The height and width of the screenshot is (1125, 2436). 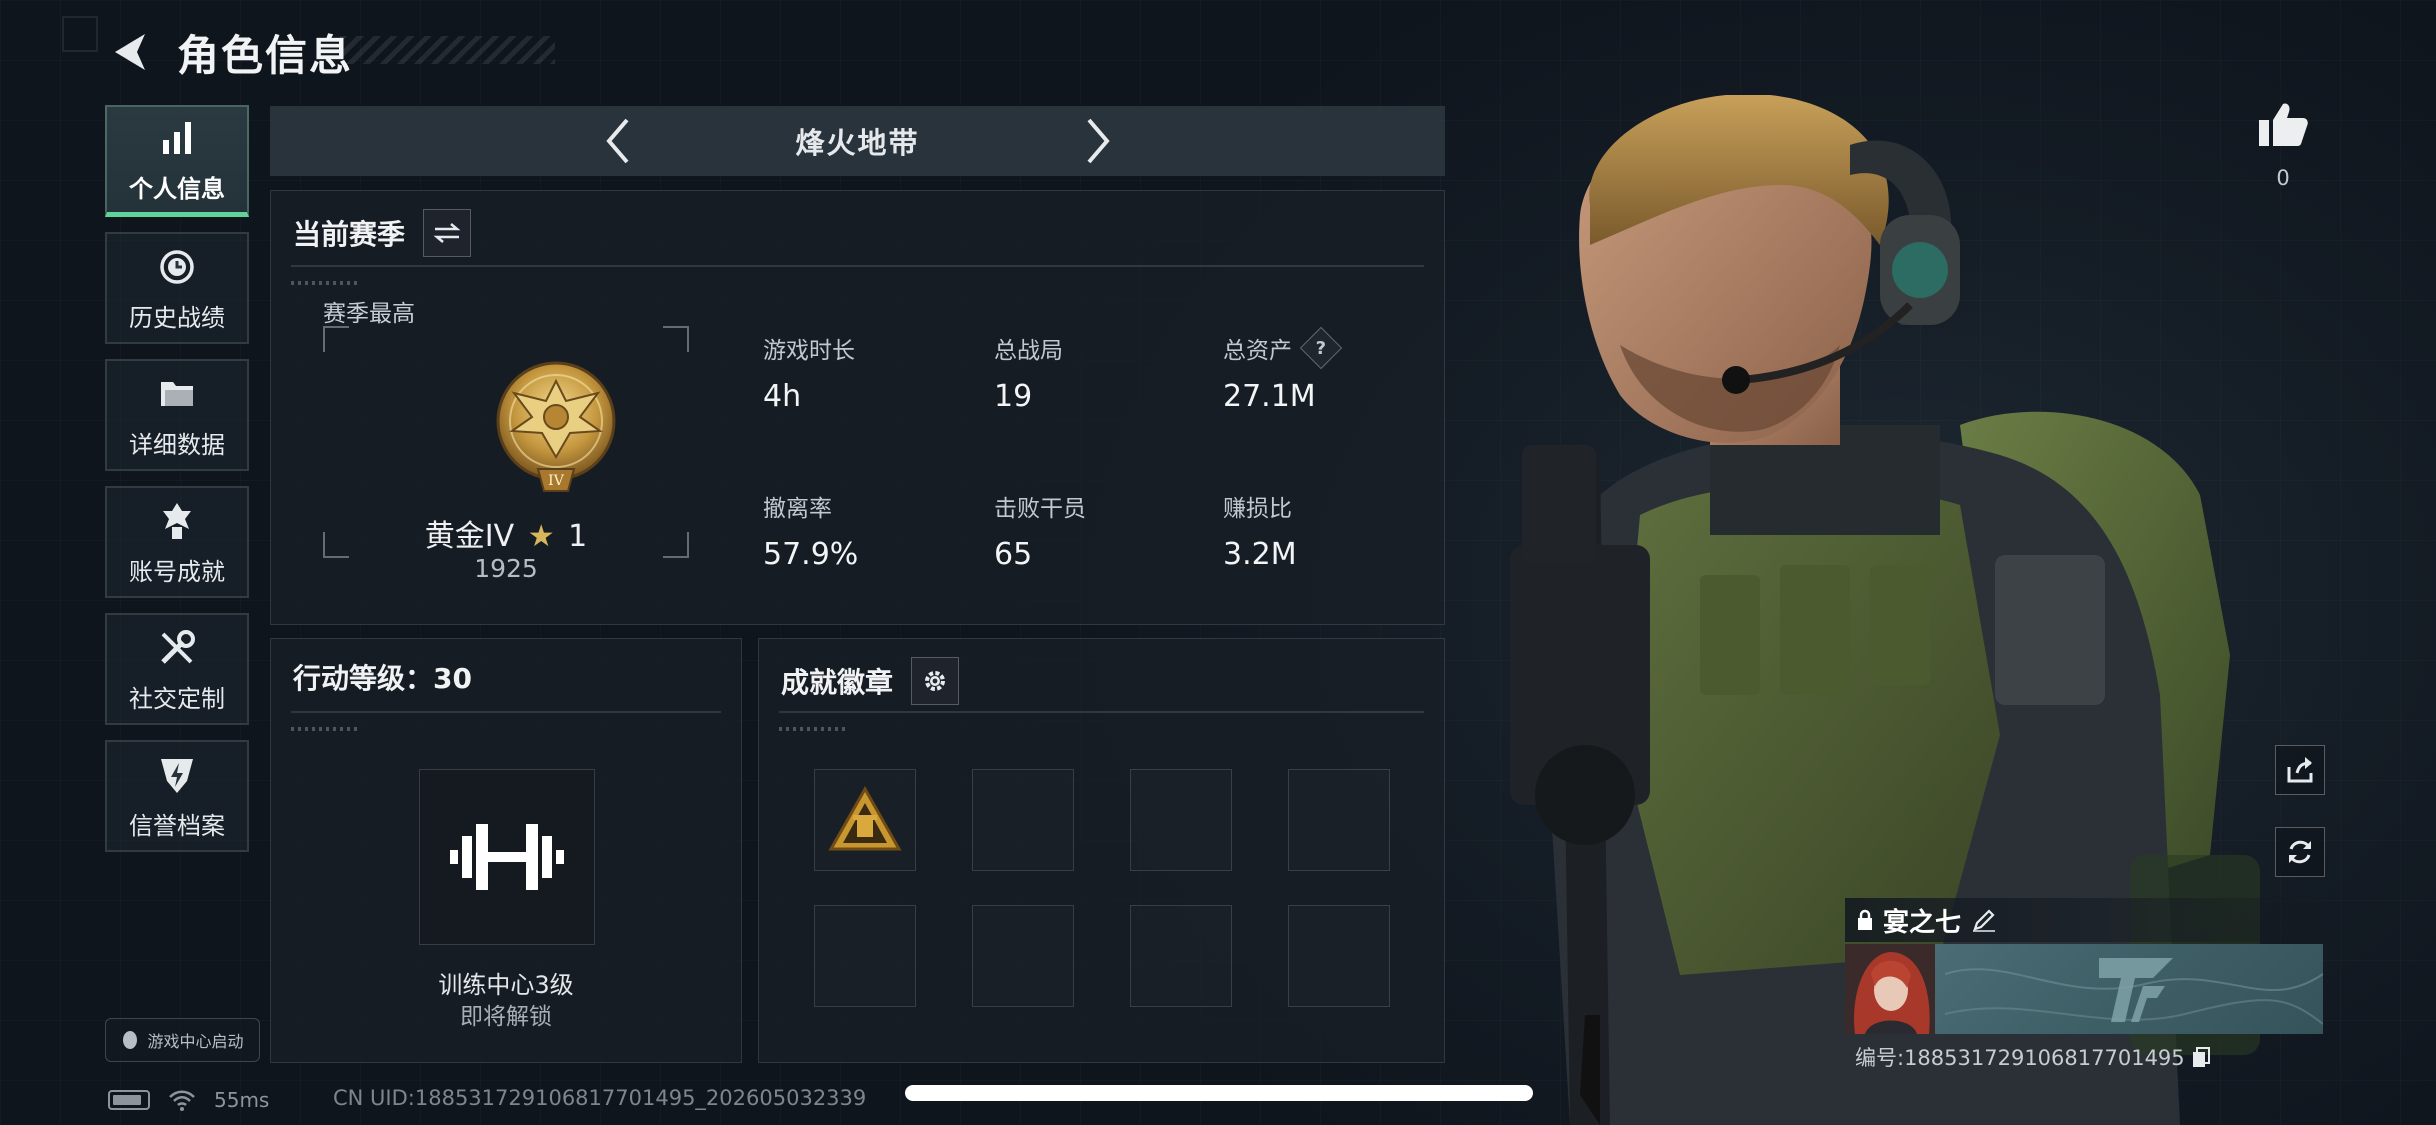 I want to click on thumbs-up-icon, so click(x=2283, y=124).